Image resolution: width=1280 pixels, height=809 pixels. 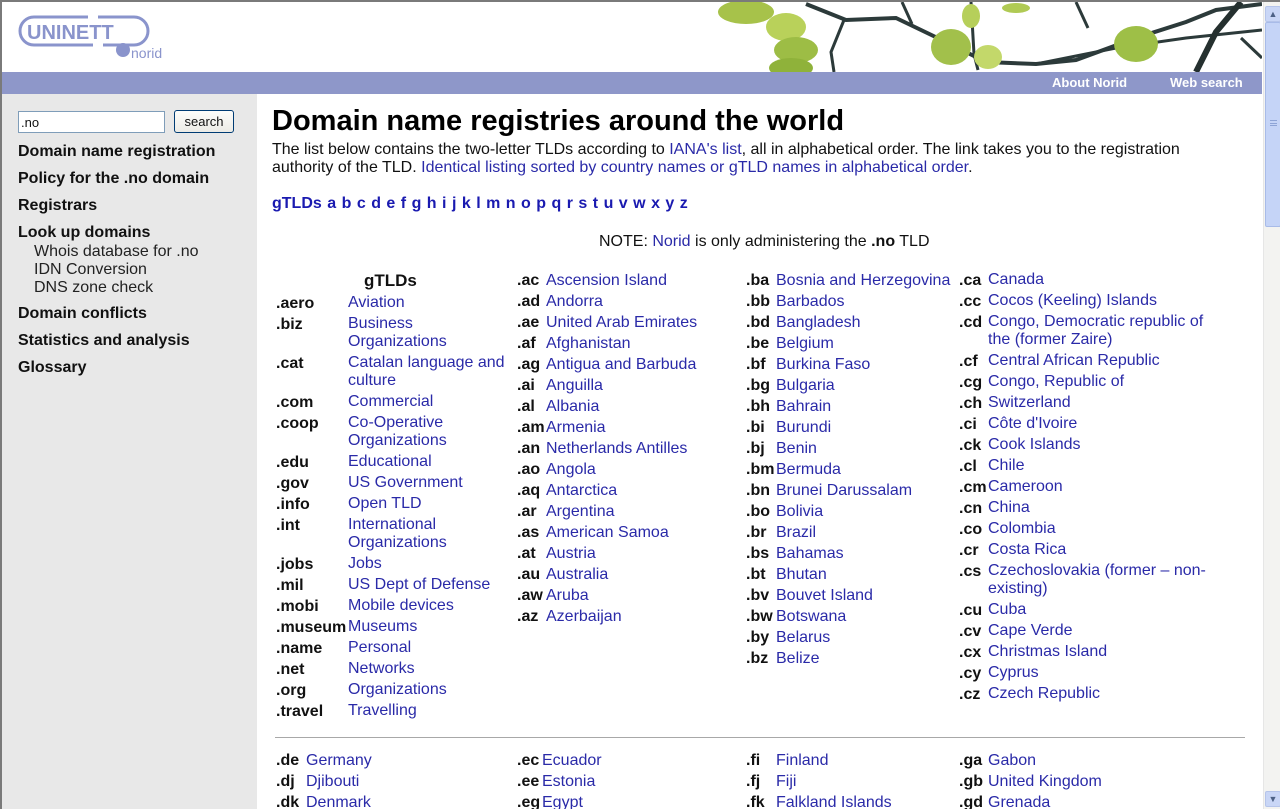 What do you see at coordinates (621, 322) in the screenshot?
I see `tld-registry-link: United Arab Emirates` at bounding box center [621, 322].